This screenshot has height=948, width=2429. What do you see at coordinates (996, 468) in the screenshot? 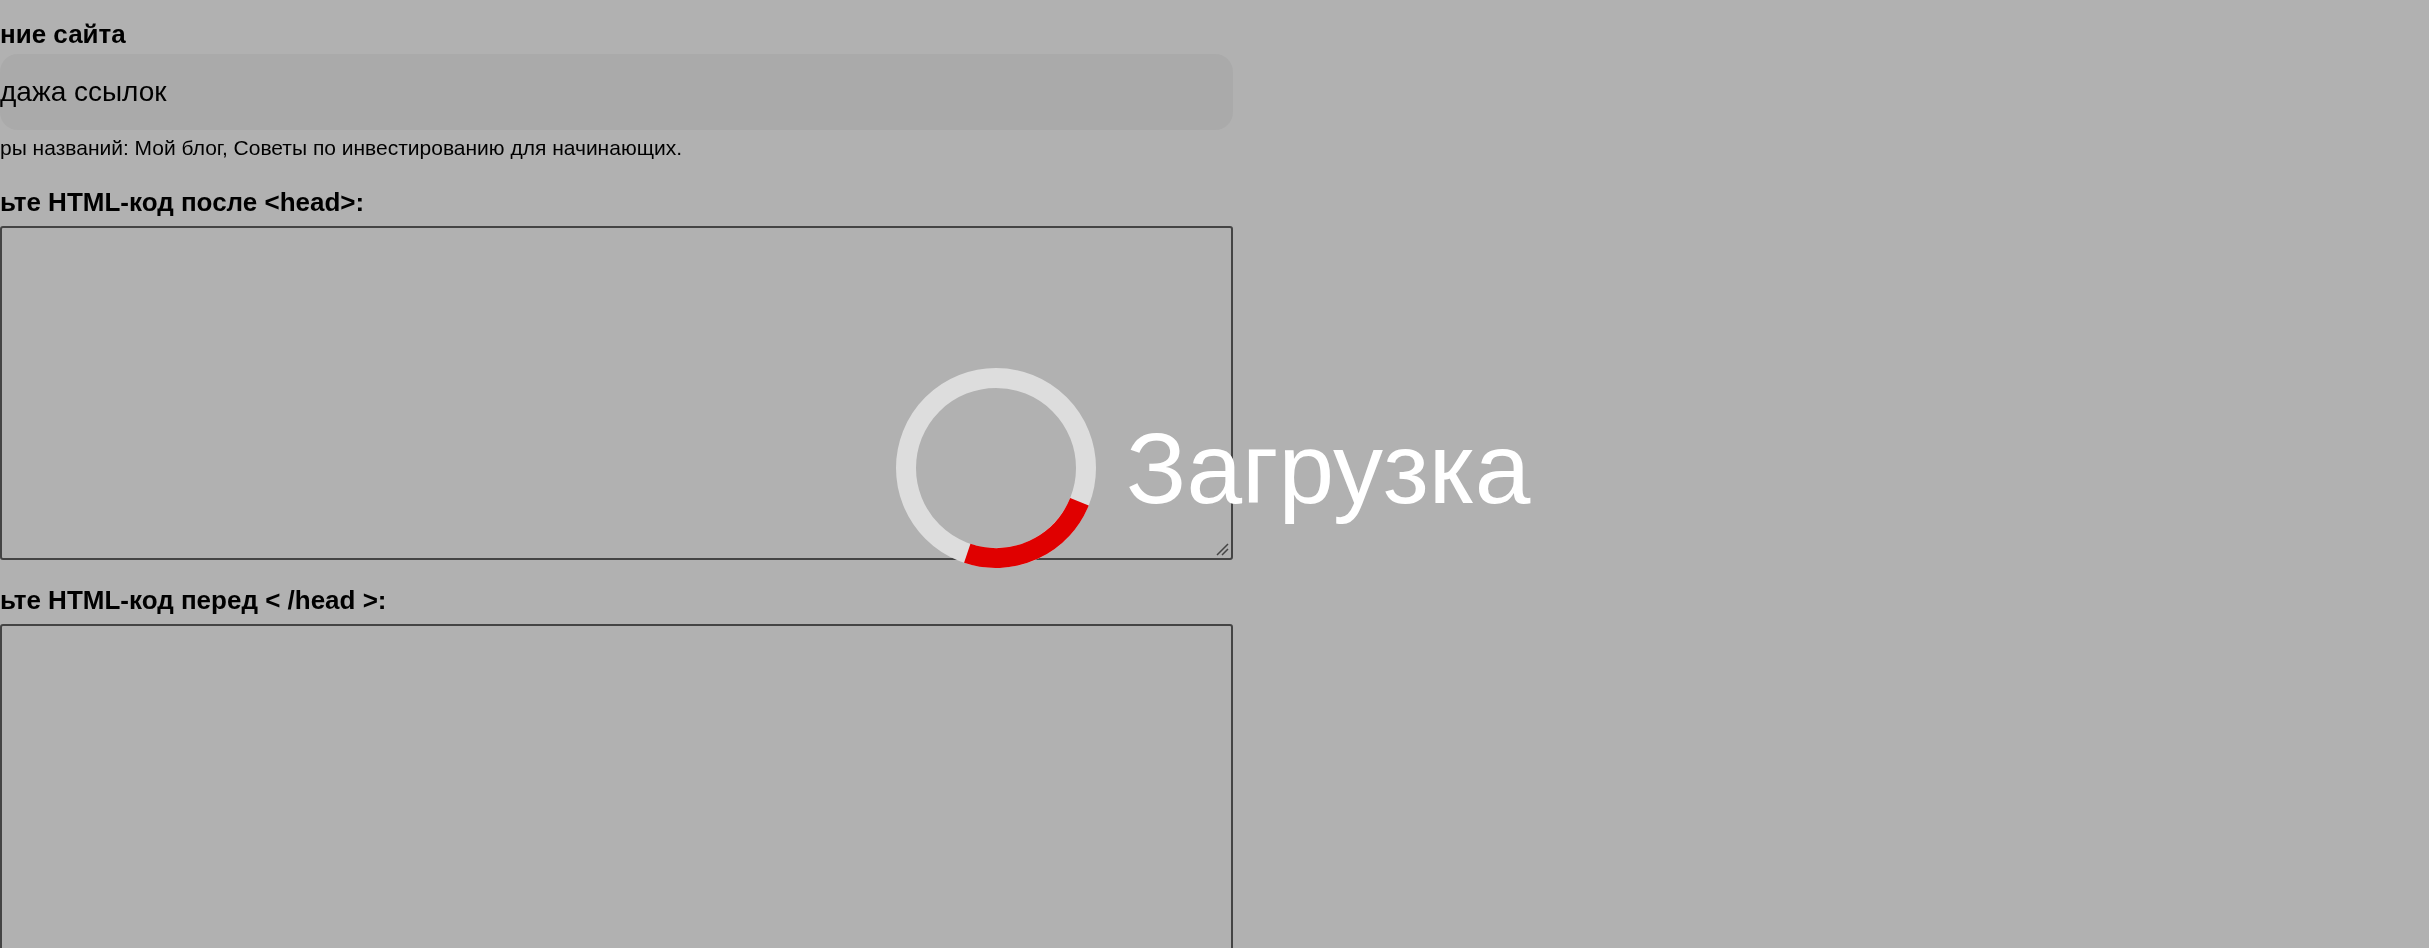
I see `loading-spinner-icon` at bounding box center [996, 468].